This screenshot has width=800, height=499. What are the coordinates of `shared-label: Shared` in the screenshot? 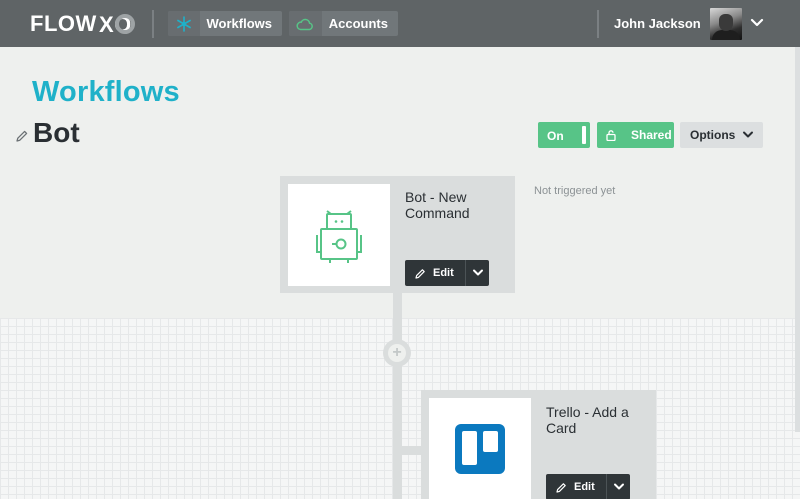 It's located at (651, 135).